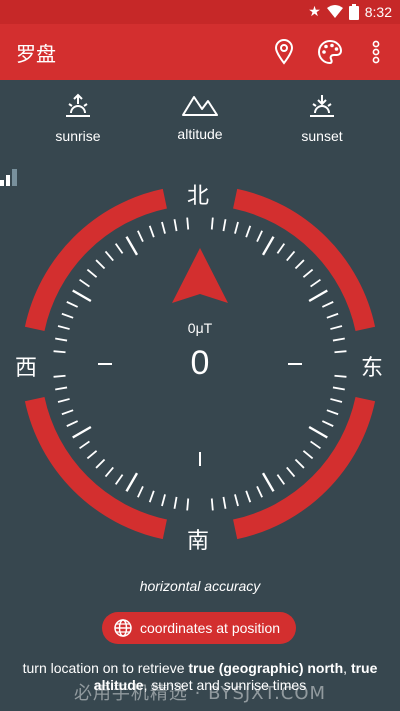 The width and height of the screenshot is (400, 711). What do you see at coordinates (322, 106) in the screenshot?
I see `sunset-icon` at bounding box center [322, 106].